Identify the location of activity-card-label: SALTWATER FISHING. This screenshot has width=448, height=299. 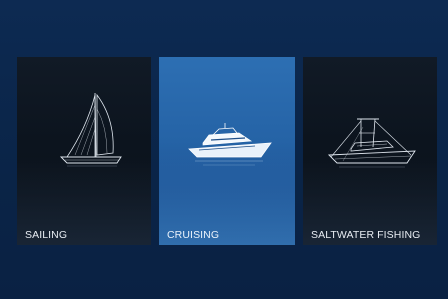
(366, 235).